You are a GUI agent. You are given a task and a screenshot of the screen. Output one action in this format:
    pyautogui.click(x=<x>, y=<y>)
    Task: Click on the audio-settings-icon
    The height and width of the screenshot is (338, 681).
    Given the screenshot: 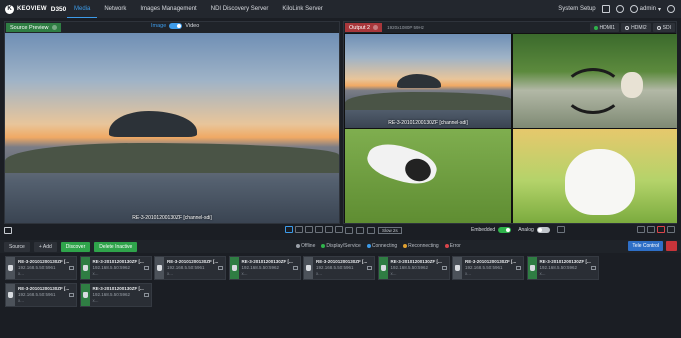 What is the action you would take?
    pyautogui.click(x=560, y=229)
    